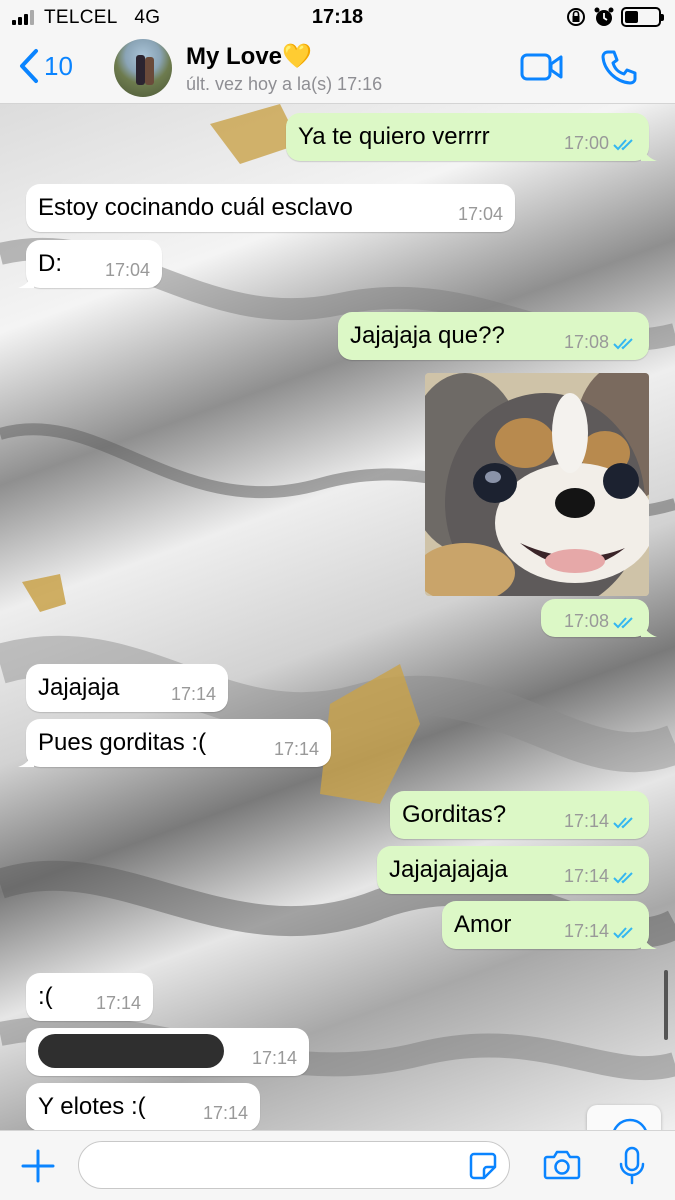 The width and height of the screenshot is (675, 1200). I want to click on contact-name: My Love💛, so click(249, 56).